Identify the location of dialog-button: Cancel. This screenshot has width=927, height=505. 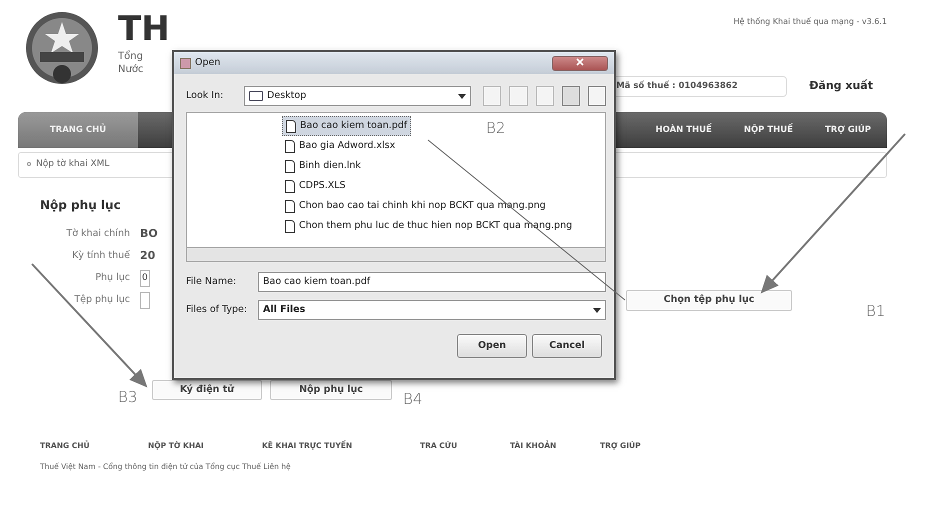
(567, 346).